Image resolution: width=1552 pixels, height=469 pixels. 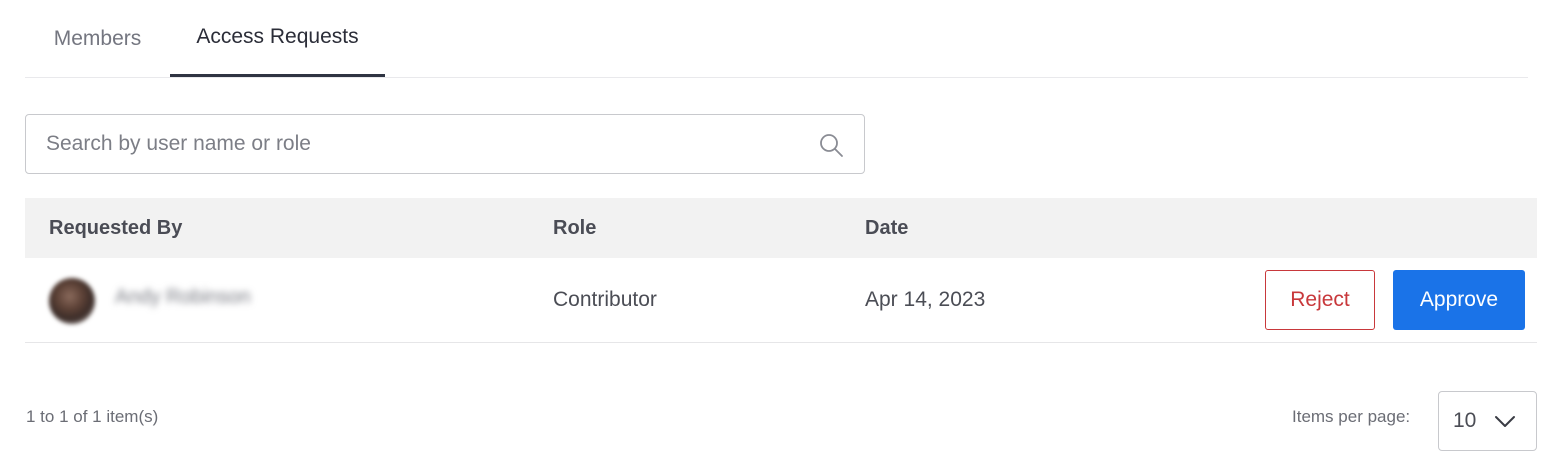 I want to click on approve-button: Approve, so click(x=1459, y=300).